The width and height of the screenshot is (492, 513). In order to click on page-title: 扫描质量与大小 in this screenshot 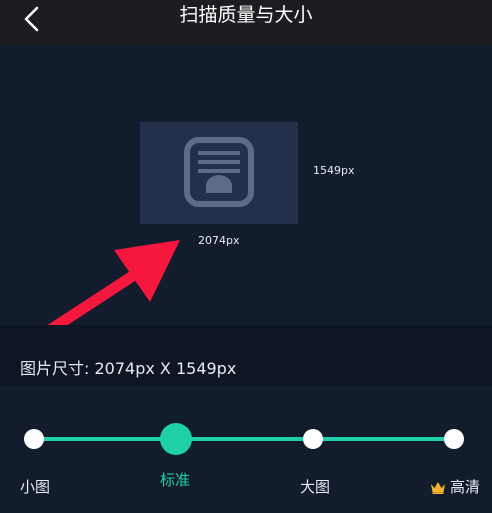, I will do `click(246, 15)`.